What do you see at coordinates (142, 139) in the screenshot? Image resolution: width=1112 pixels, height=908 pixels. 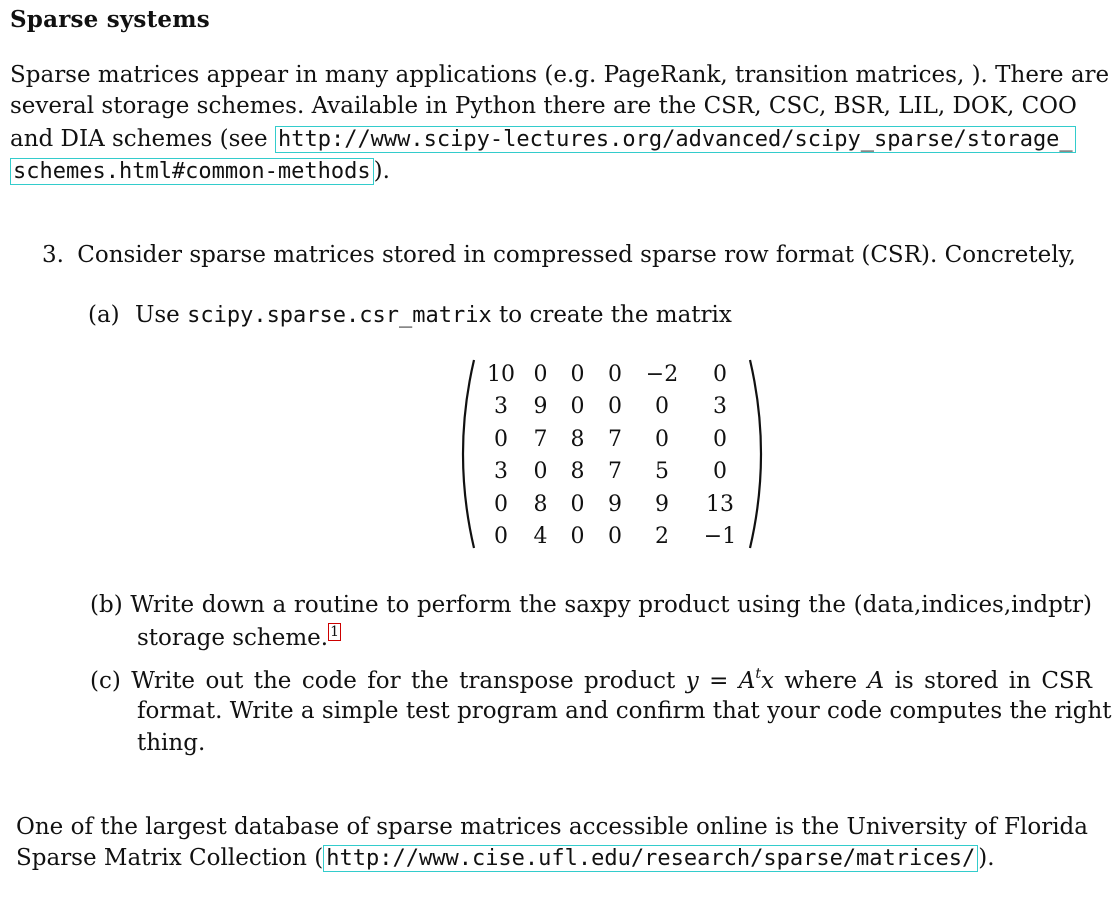 I see `intro-line-3-prefix: and DIA schemes (see` at bounding box center [142, 139].